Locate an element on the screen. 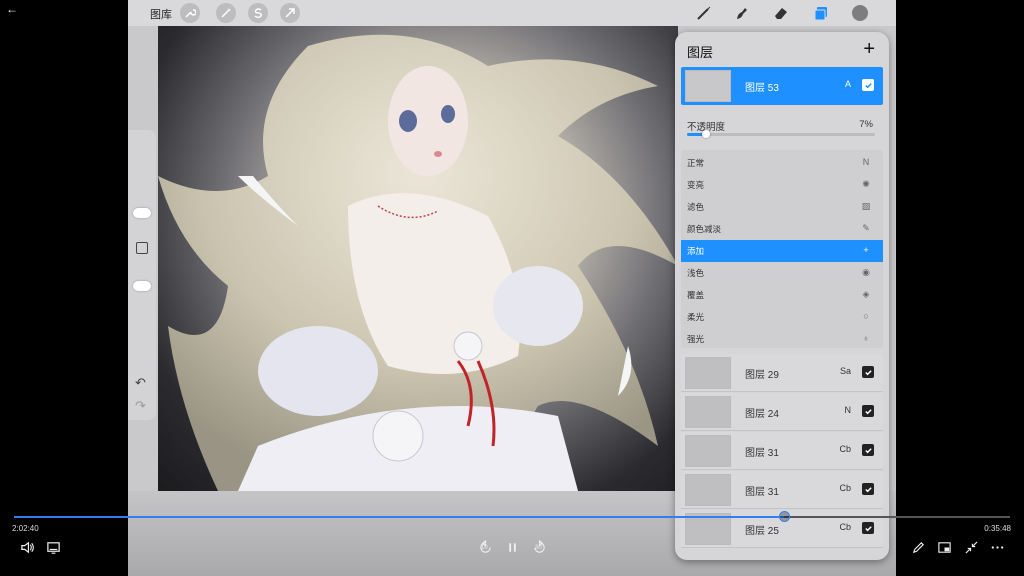  blend-mode-button: Sa is located at coordinates (845, 371).